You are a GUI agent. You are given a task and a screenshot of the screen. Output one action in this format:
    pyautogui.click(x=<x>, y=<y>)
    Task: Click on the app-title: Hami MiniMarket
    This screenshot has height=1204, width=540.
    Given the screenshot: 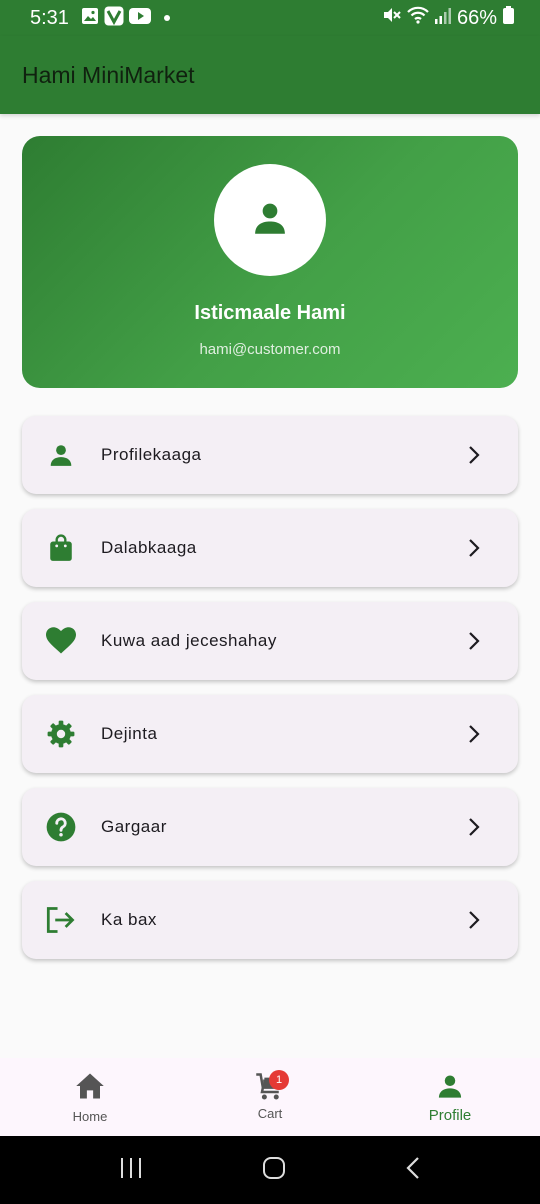 What is the action you would take?
    pyautogui.click(x=108, y=74)
    